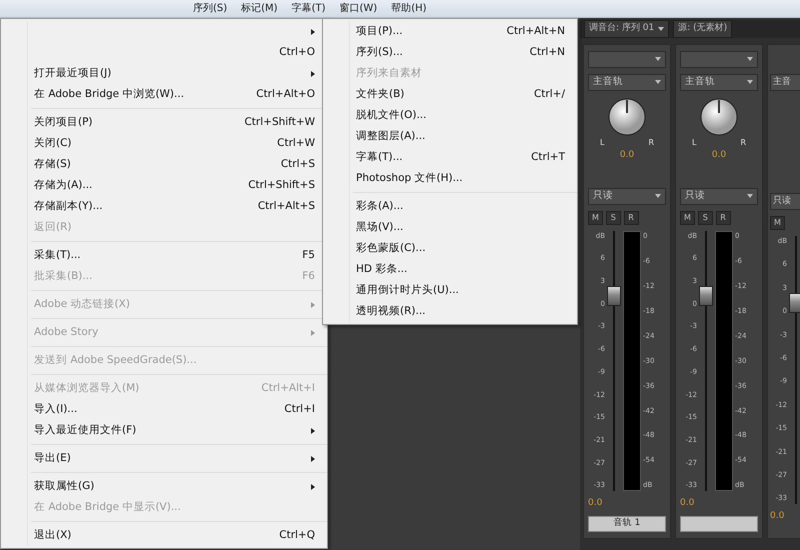  I want to click on menu-bar-item: 标记(M), so click(259, 8).